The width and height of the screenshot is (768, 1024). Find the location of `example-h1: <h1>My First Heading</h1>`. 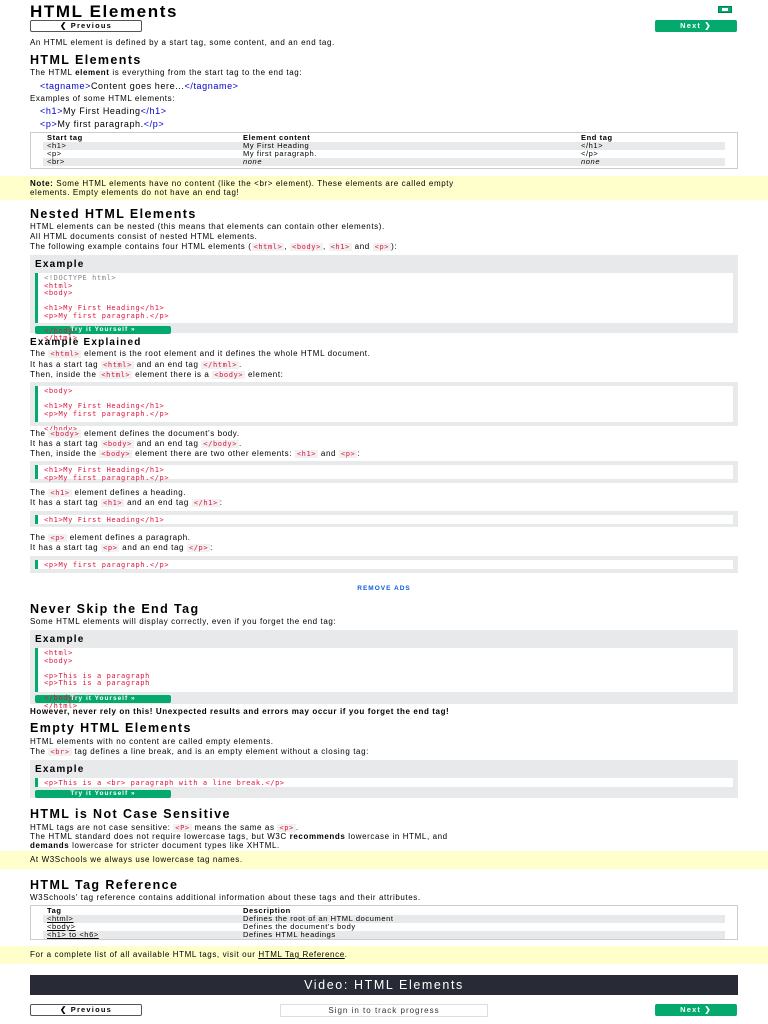

example-h1: <h1>My First Heading</h1> is located at coordinates (103, 111).